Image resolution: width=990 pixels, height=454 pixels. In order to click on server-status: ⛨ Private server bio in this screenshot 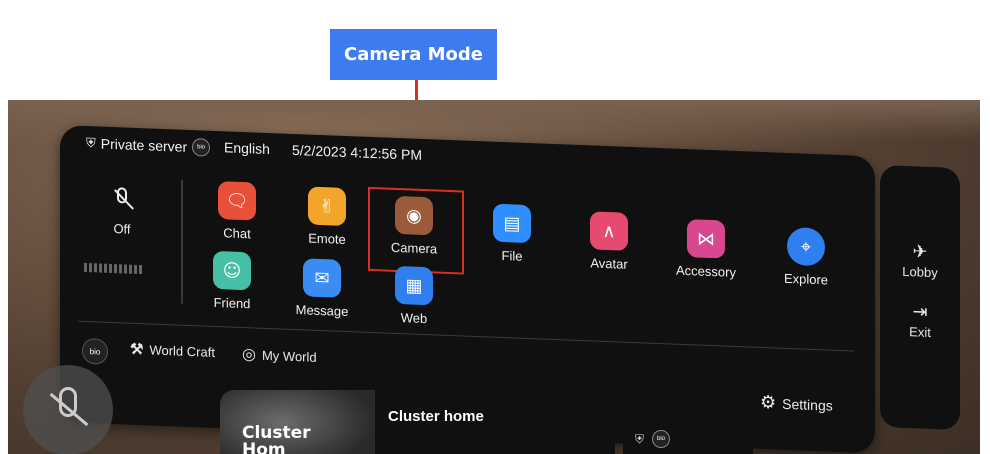, I will do `click(148, 145)`.